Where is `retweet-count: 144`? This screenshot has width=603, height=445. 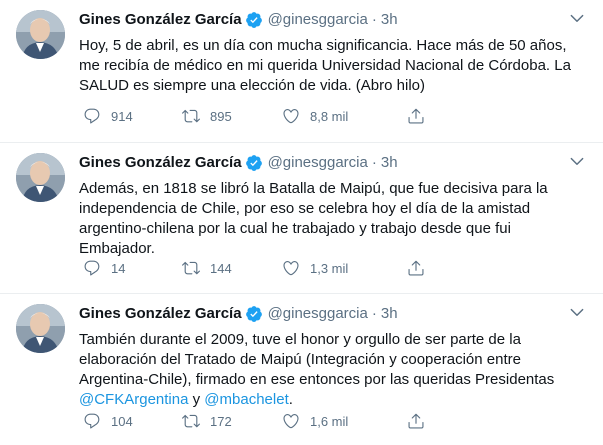 retweet-count: 144 is located at coordinates (221, 268).